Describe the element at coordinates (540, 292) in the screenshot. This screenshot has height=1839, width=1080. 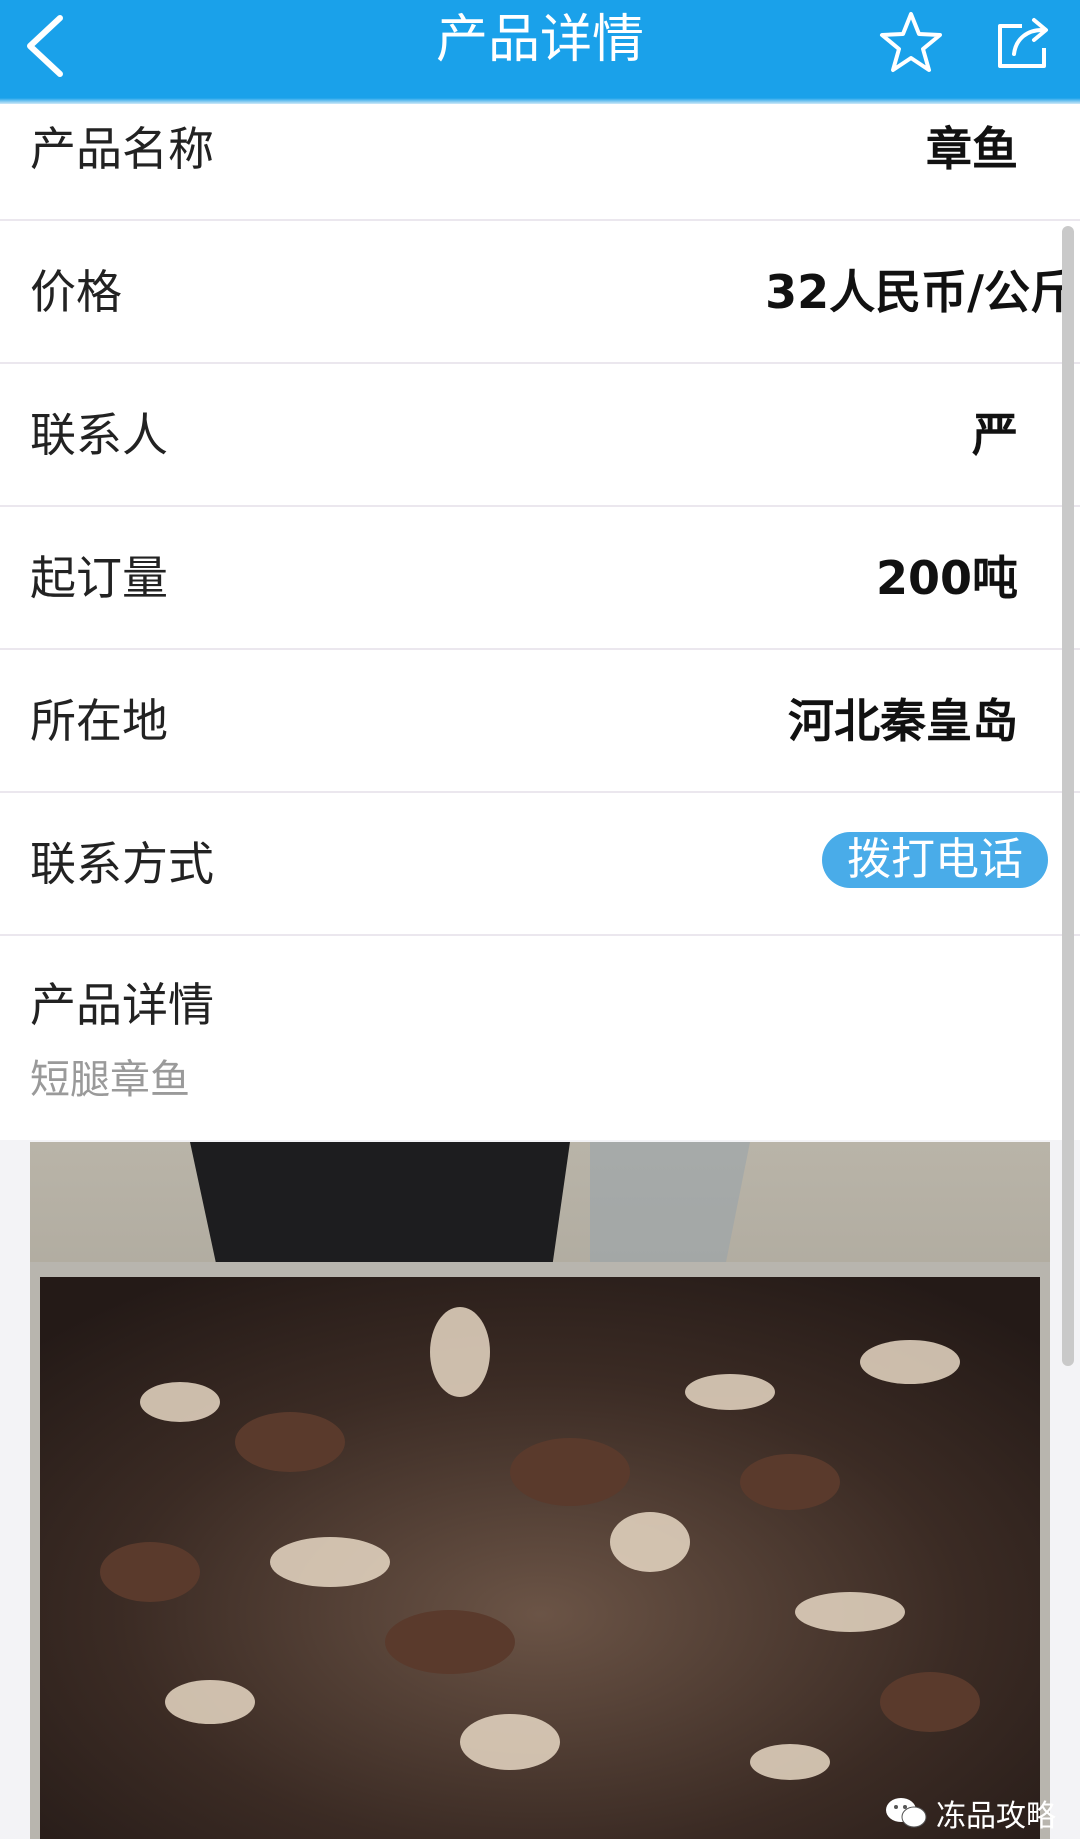
I see `row-price: 价格 32人民币/公斤` at that location.